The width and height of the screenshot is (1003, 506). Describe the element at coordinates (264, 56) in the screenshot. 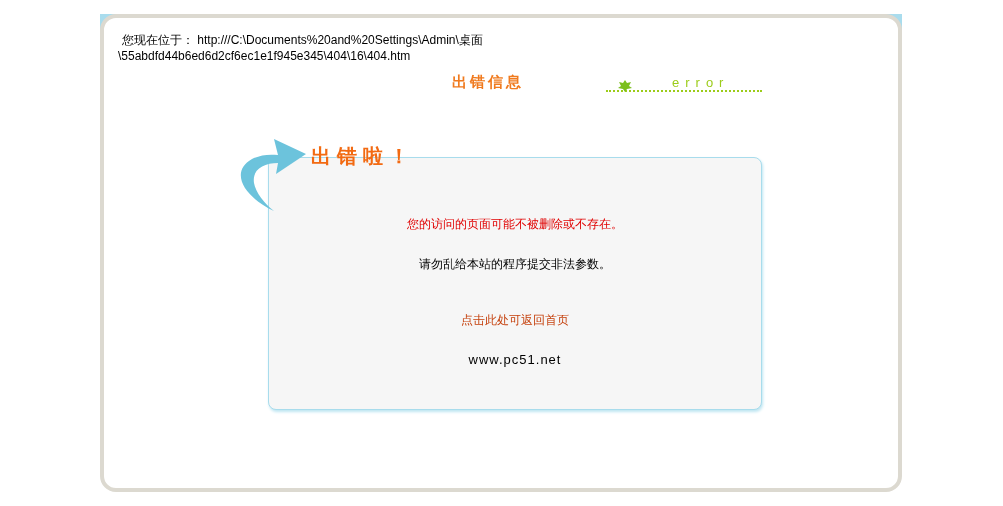

I see `location-path: \55abdfd44b6ed6d2cf6ec1e1f945e345\404\16\404.htm` at that location.